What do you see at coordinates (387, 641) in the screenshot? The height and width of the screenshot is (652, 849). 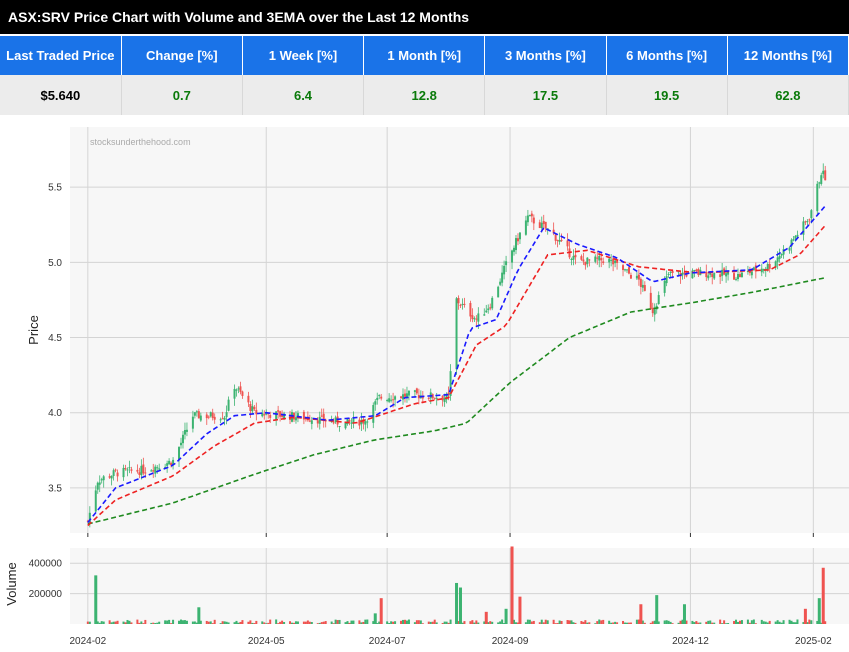 I see `x-tick-label: 2024-07` at bounding box center [387, 641].